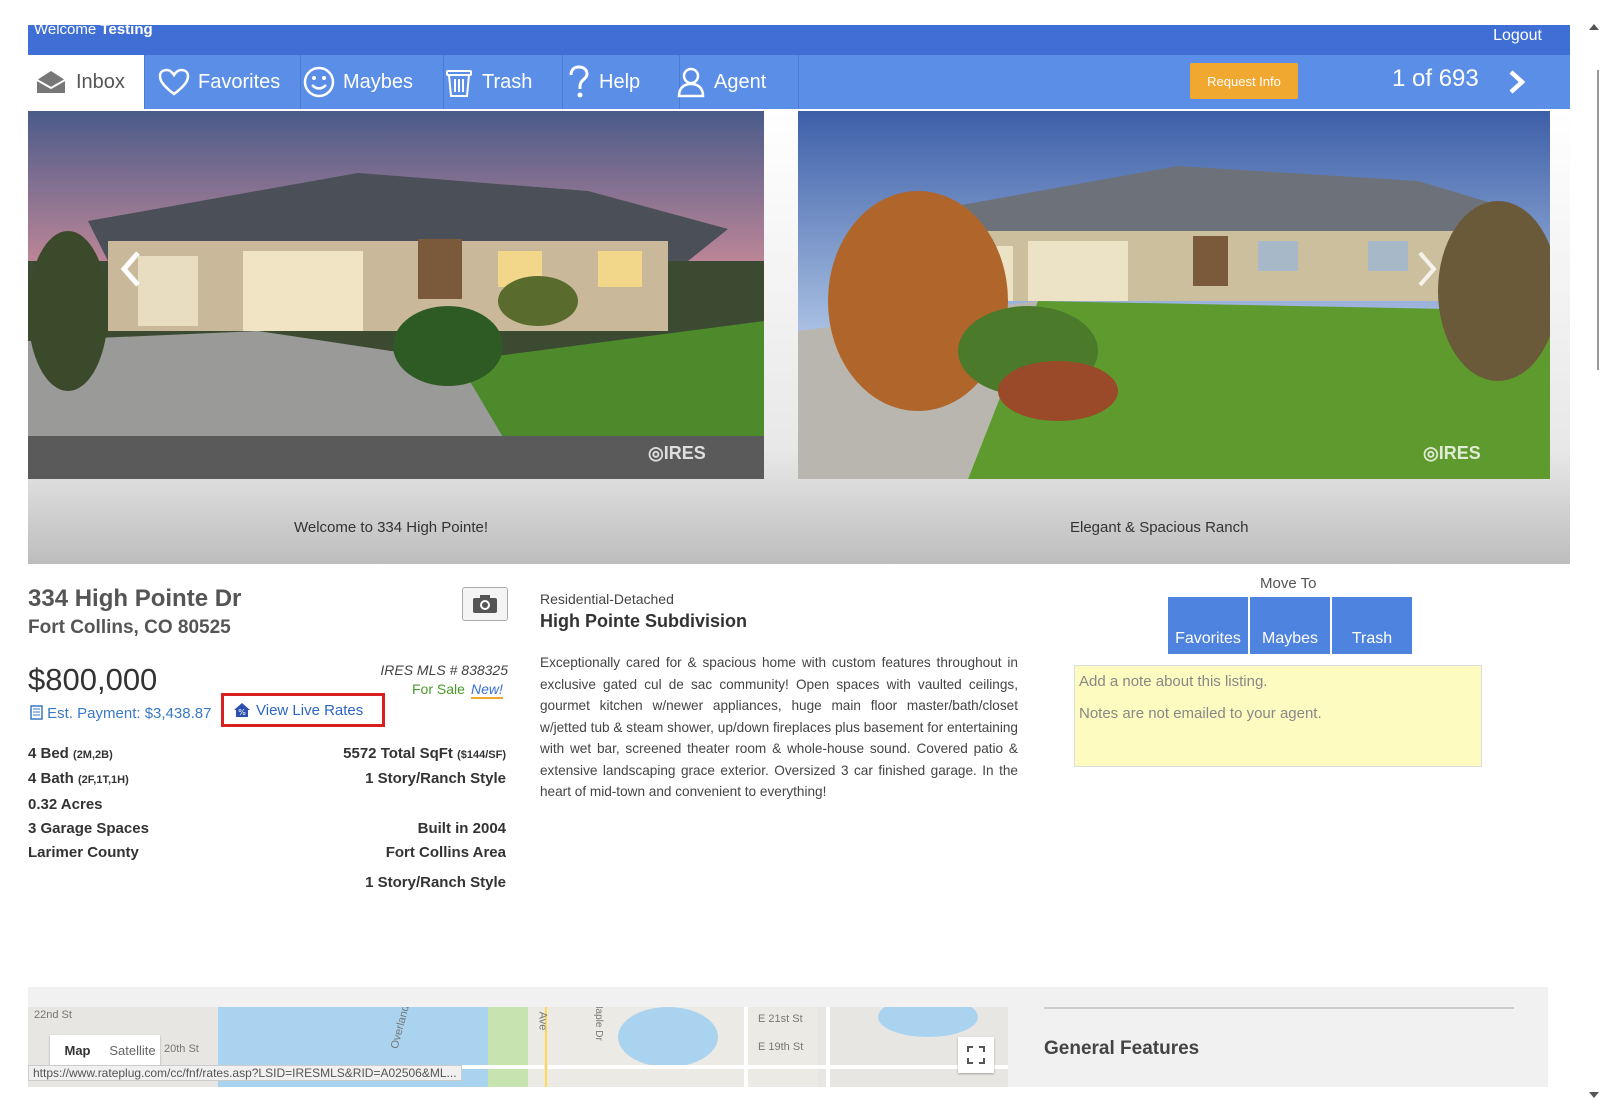  What do you see at coordinates (1173, 681) in the screenshot?
I see `note-placeholder: Add a note about this listing.` at bounding box center [1173, 681].